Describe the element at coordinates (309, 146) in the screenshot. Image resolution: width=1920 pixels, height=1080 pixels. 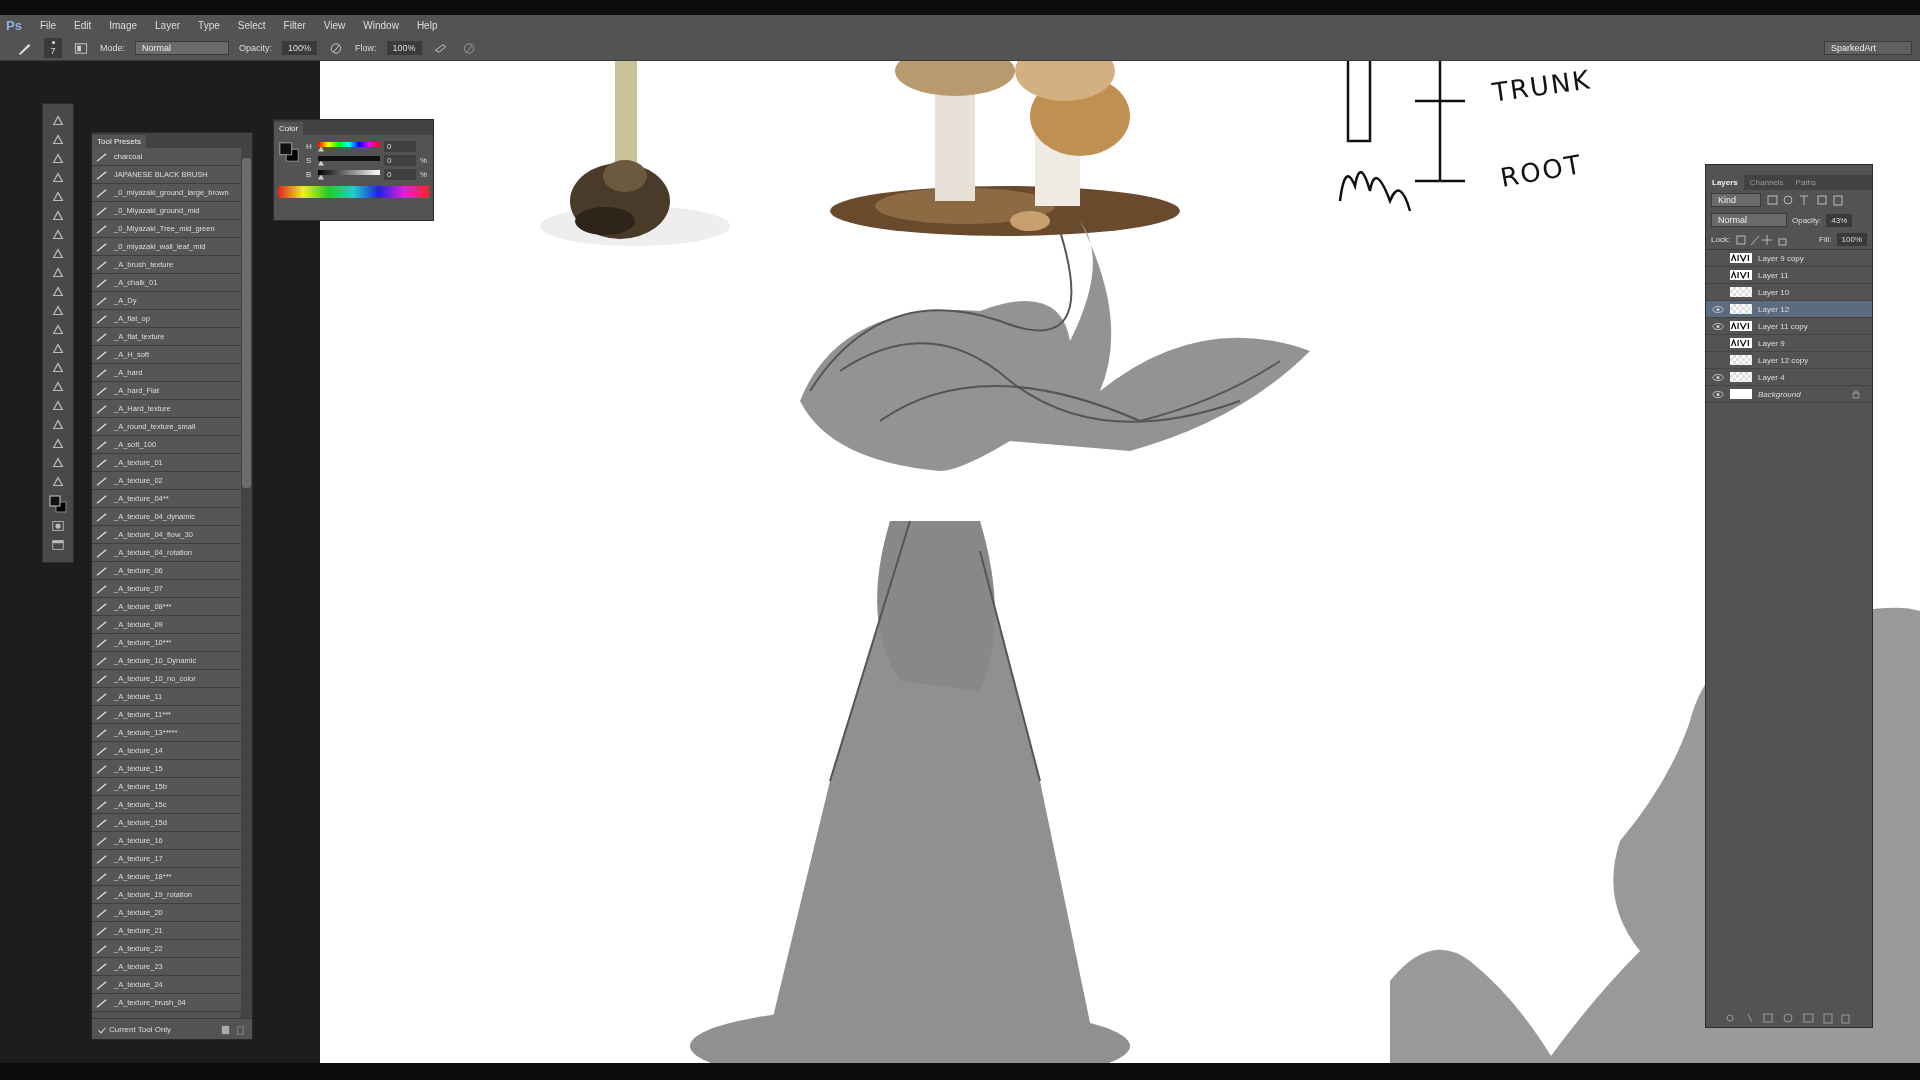
I see `channel-label: H` at that location.